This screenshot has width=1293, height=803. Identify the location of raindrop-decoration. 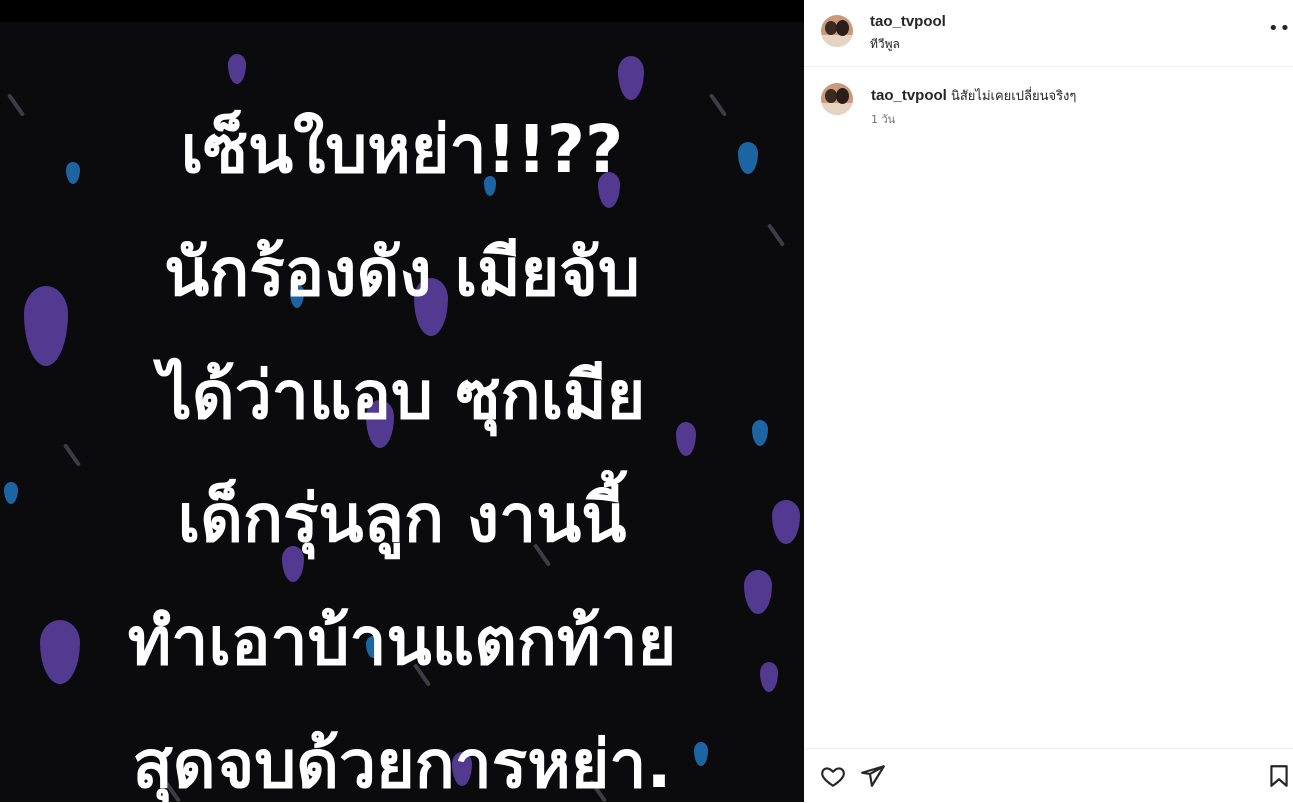
(237, 69).